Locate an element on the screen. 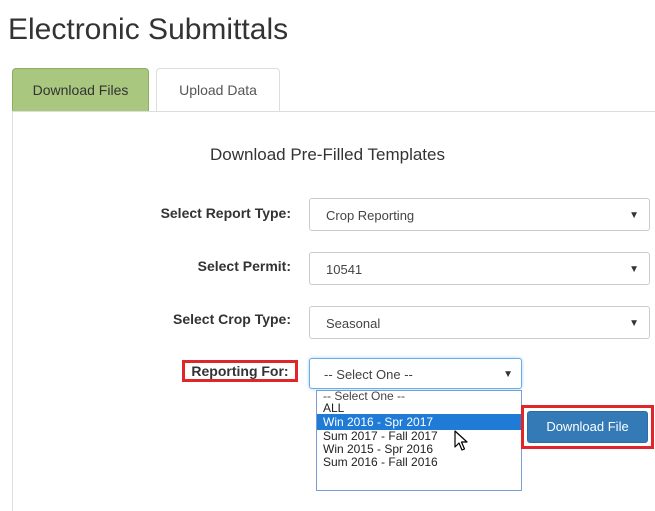 The width and height of the screenshot is (655, 511). permit-label: Select Permit: is located at coordinates (244, 266).